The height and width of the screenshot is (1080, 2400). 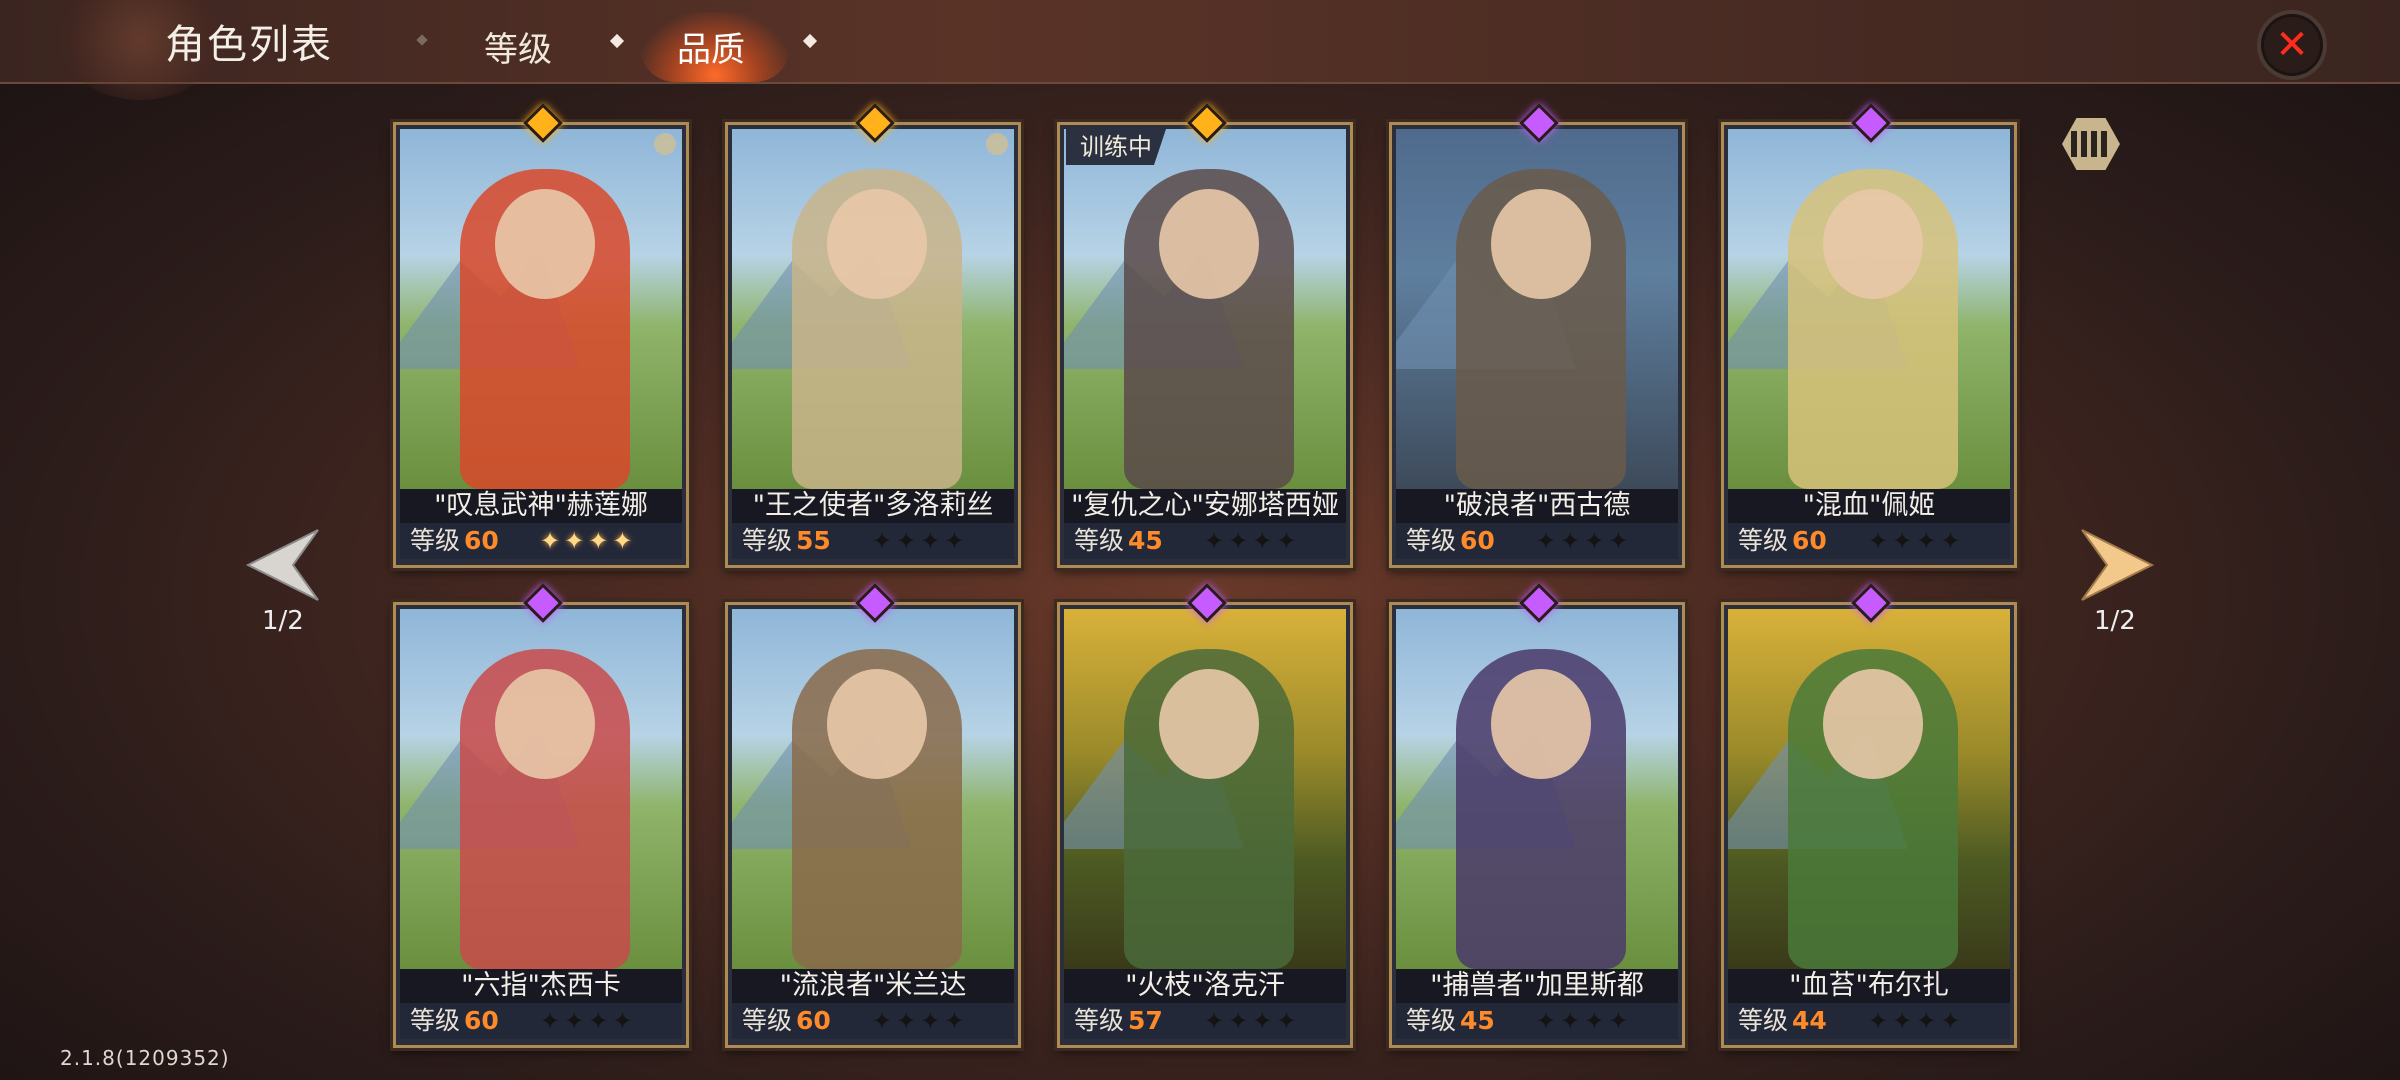 What do you see at coordinates (873, 506) in the screenshot?
I see `character-name: "王之使者"多洛莉丝` at bounding box center [873, 506].